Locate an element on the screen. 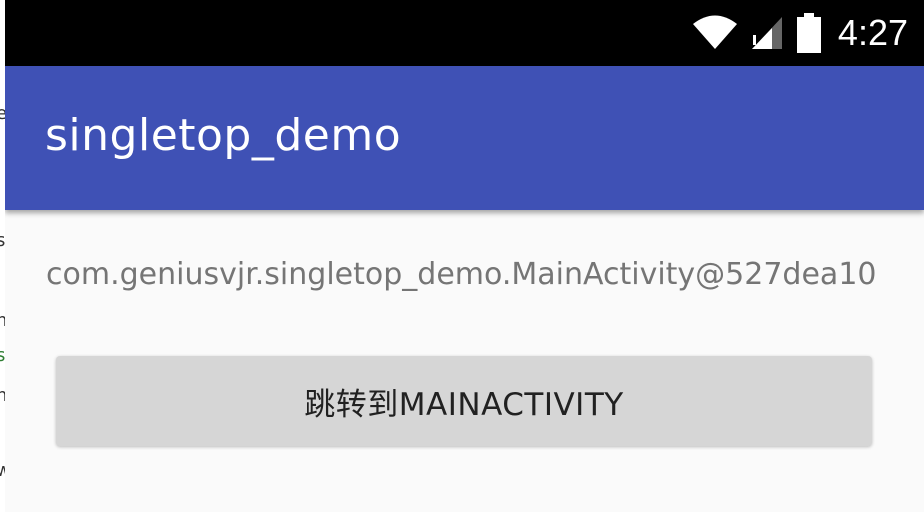  battery-icon is located at coordinates (809, 33).